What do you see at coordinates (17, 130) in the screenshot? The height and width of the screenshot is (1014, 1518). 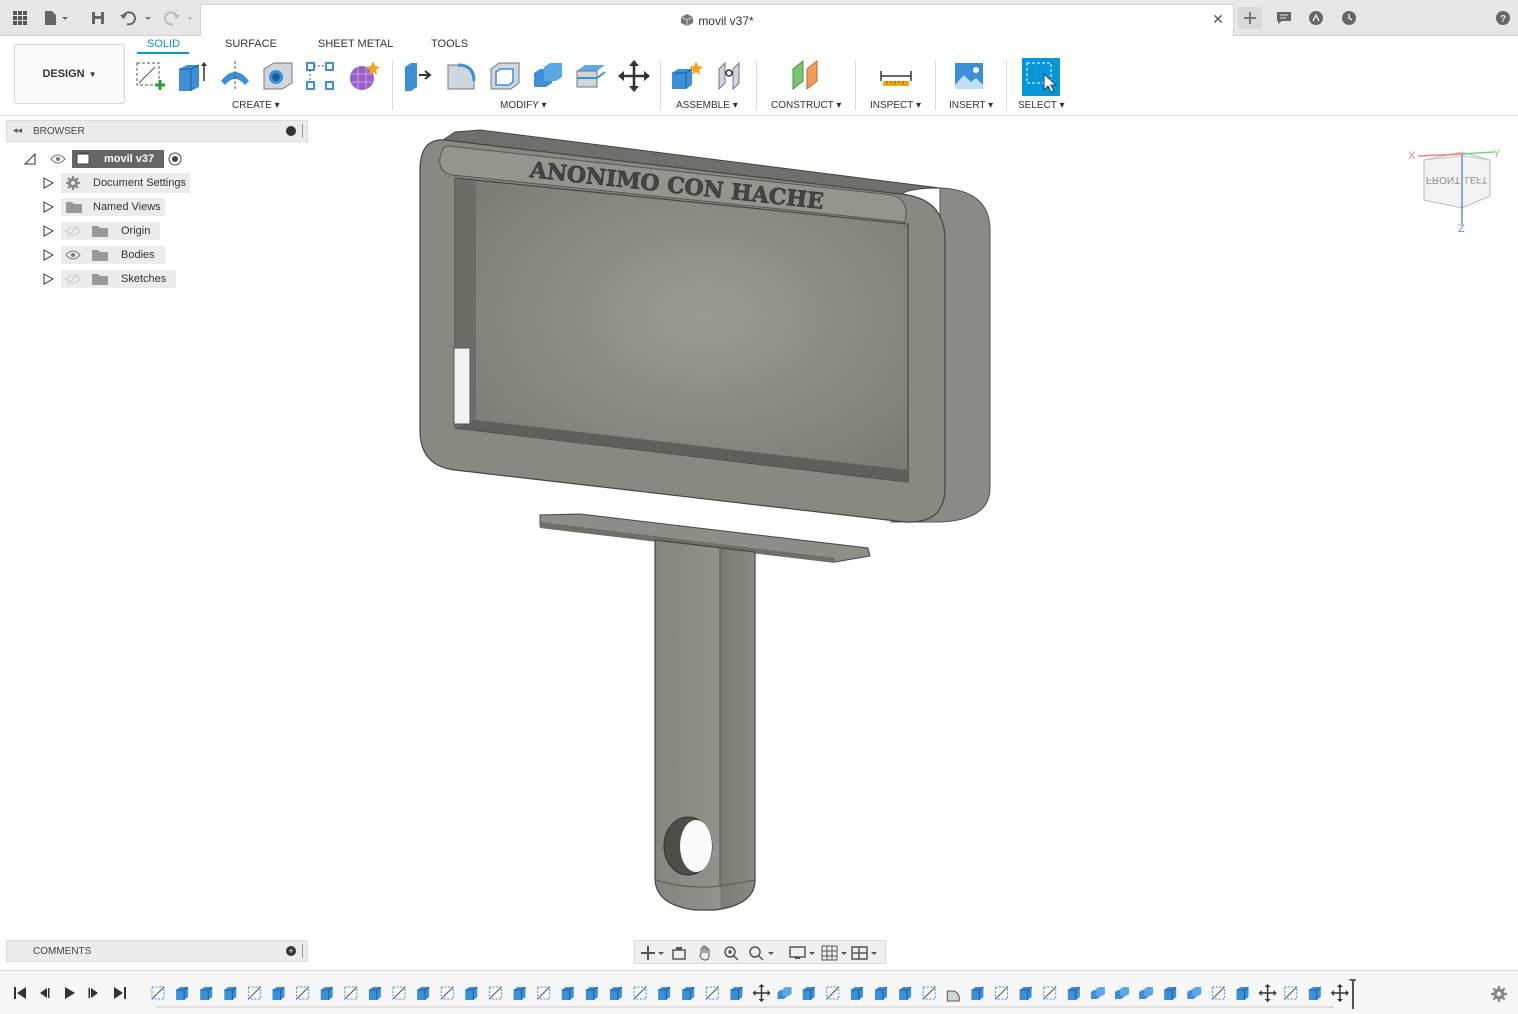 I see `collapse-panel-icon: ◂◂` at bounding box center [17, 130].